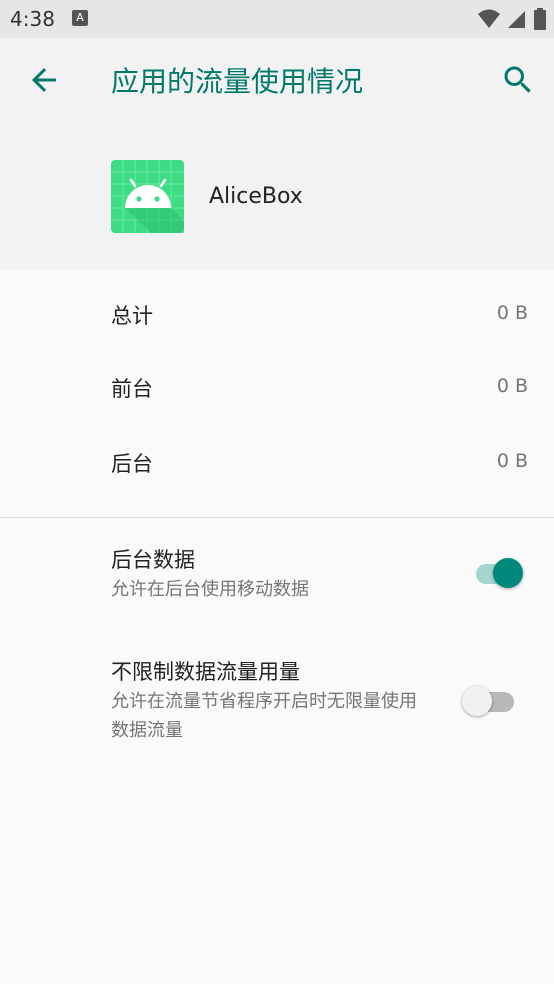 This screenshot has height=984, width=554. Describe the element at coordinates (516, 19) in the screenshot. I see `signal-icon` at that location.